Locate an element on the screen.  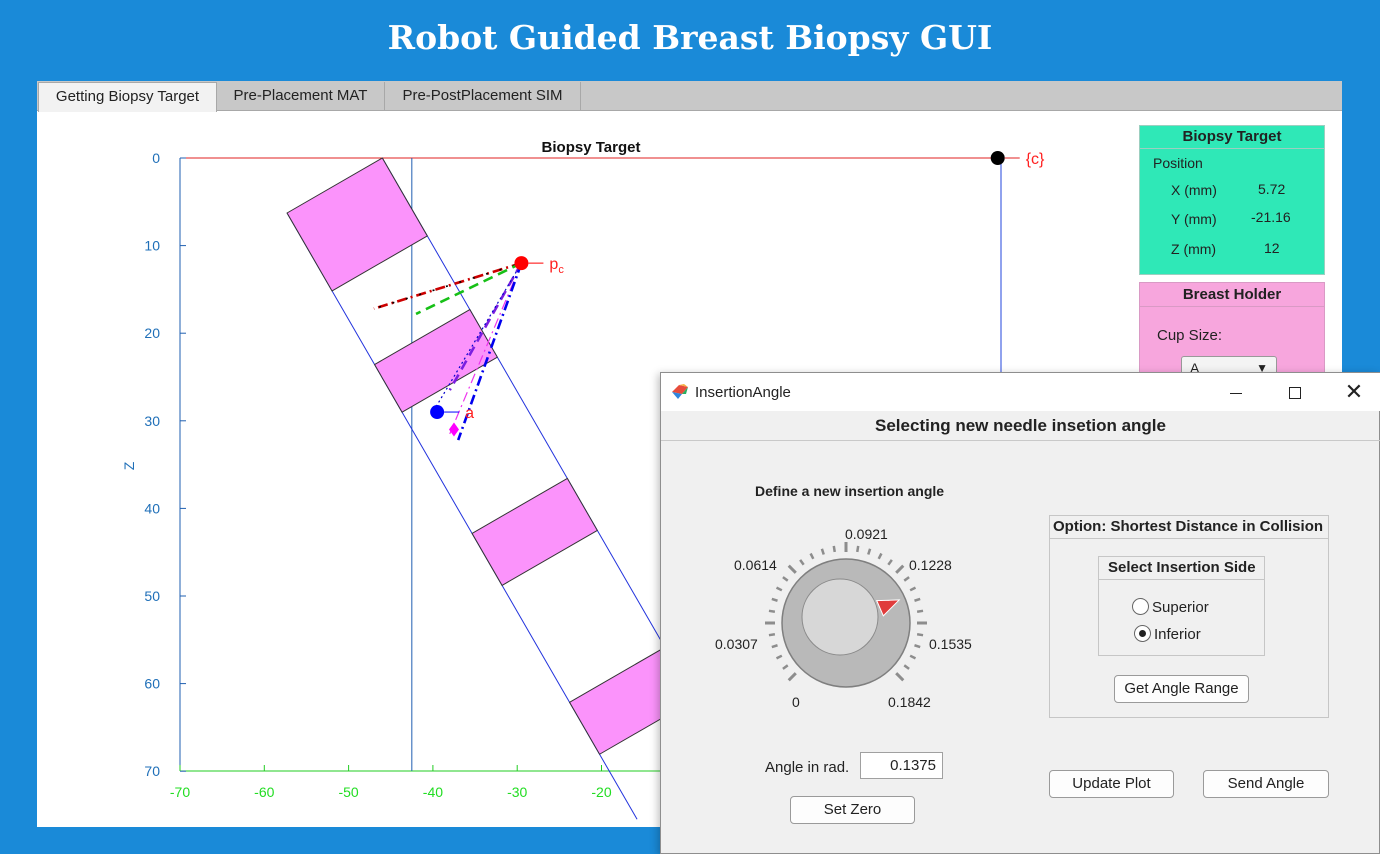
point-label: a is located at coordinates (469, 413).